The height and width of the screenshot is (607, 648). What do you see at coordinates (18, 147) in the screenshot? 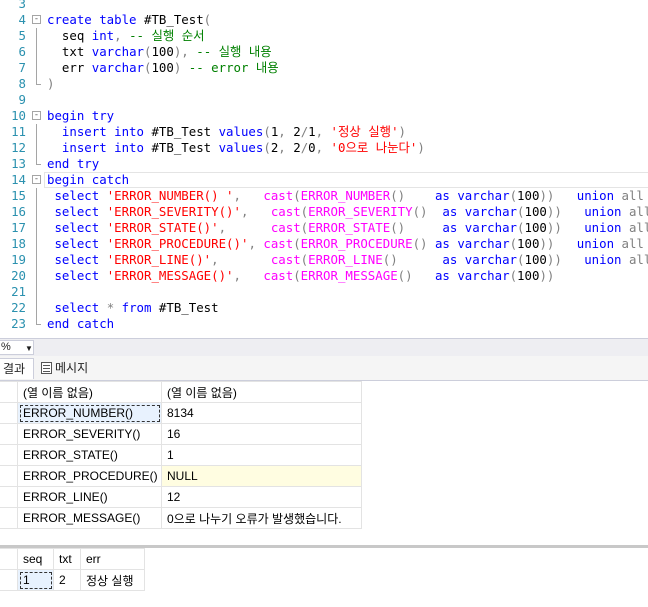
I see `line-number: 12` at bounding box center [18, 147].